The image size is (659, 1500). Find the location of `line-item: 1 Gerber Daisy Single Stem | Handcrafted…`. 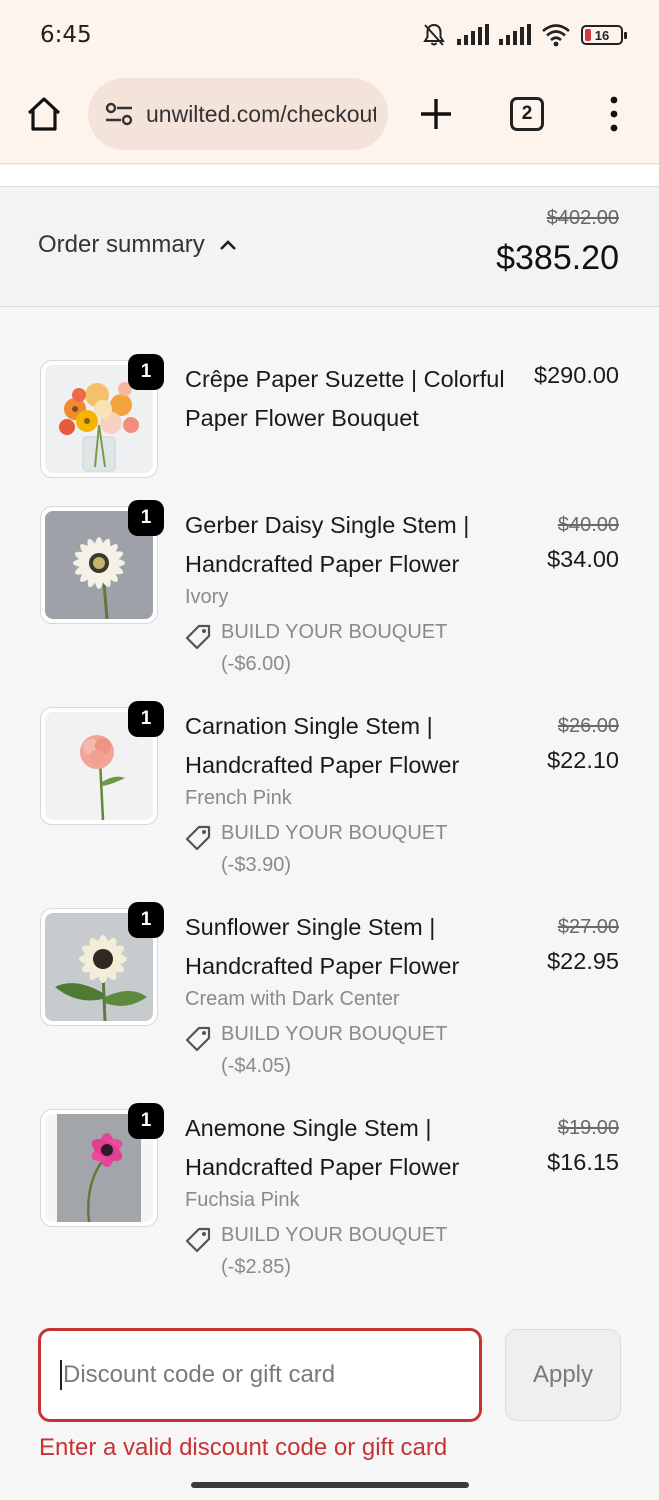

line-item: 1 Gerber Daisy Single Stem | Handcrafted… is located at coordinates (329, 591).